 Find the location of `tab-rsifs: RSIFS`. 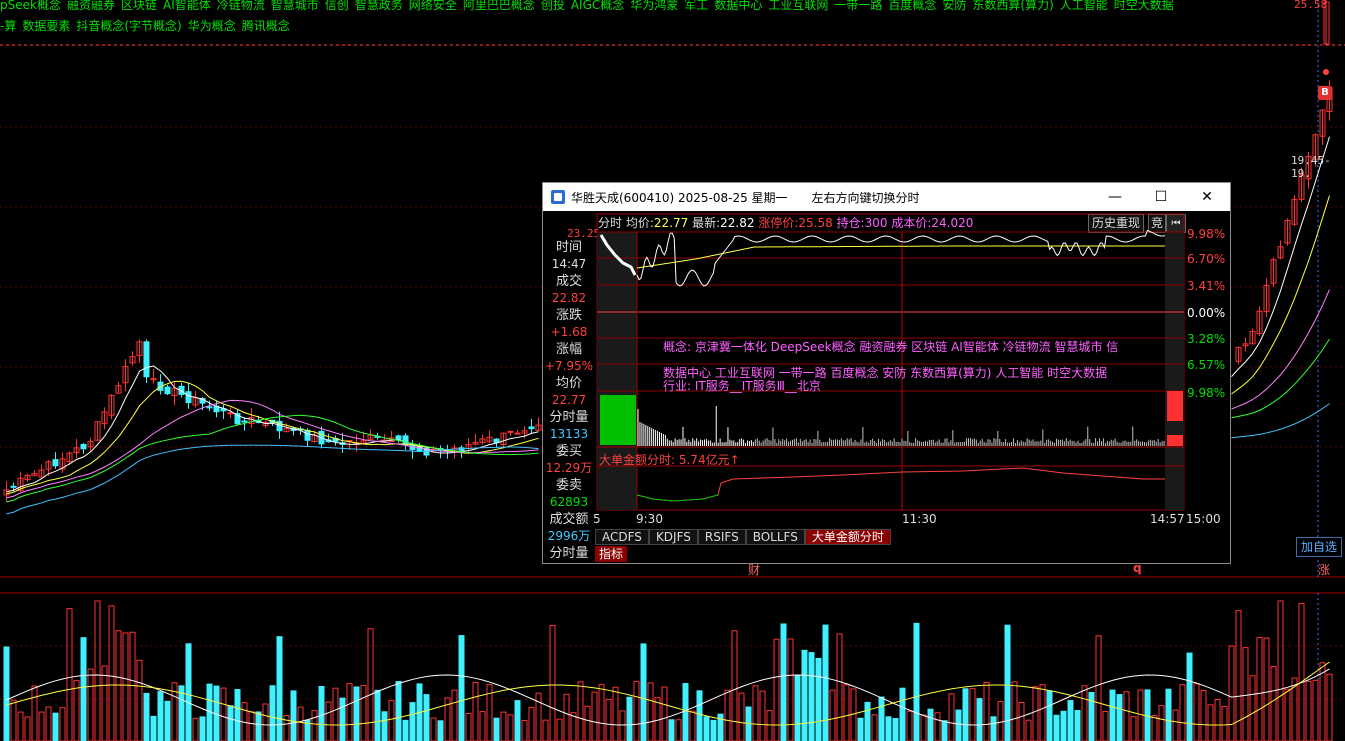

tab-rsifs: RSIFS is located at coordinates (721, 537).